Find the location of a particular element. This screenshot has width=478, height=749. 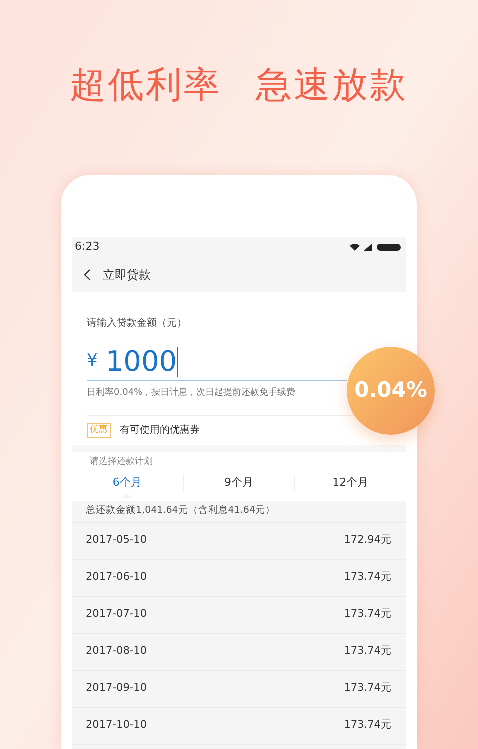

currency-symbol: ¥ is located at coordinates (92, 361).